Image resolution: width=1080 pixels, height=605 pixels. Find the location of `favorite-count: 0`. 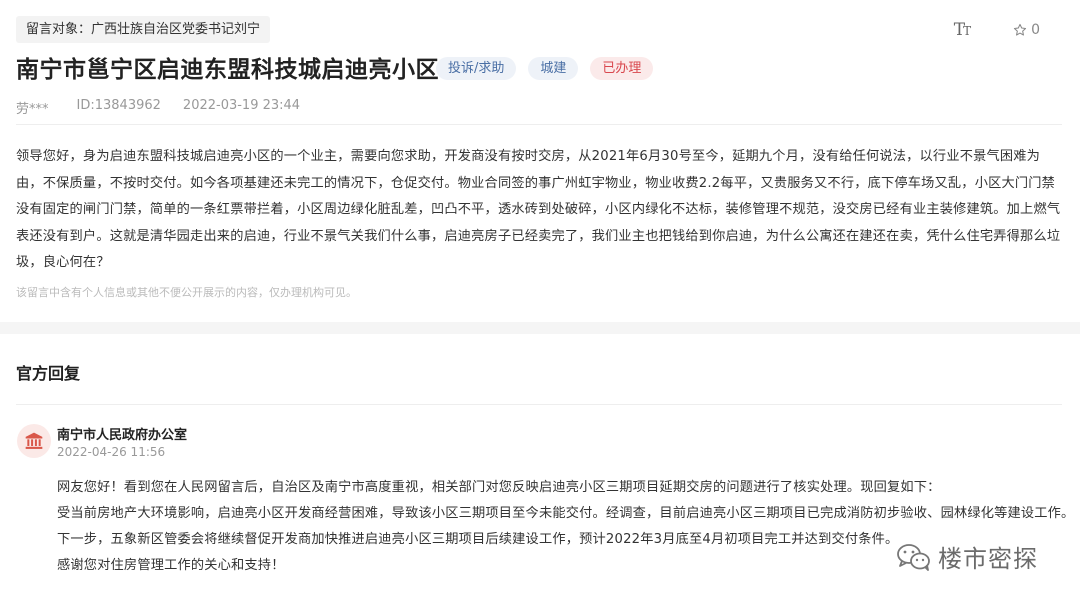

favorite-count: 0 is located at coordinates (1035, 30).